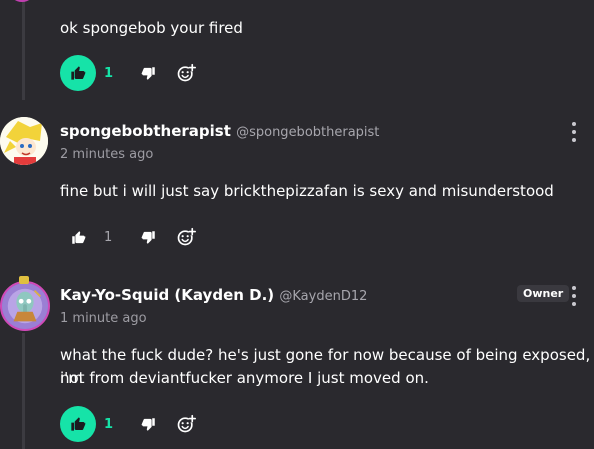 This screenshot has height=449, width=594. What do you see at coordinates (107, 154) in the screenshot?
I see `comment-timestamp: 2 minutes ago` at bounding box center [107, 154].